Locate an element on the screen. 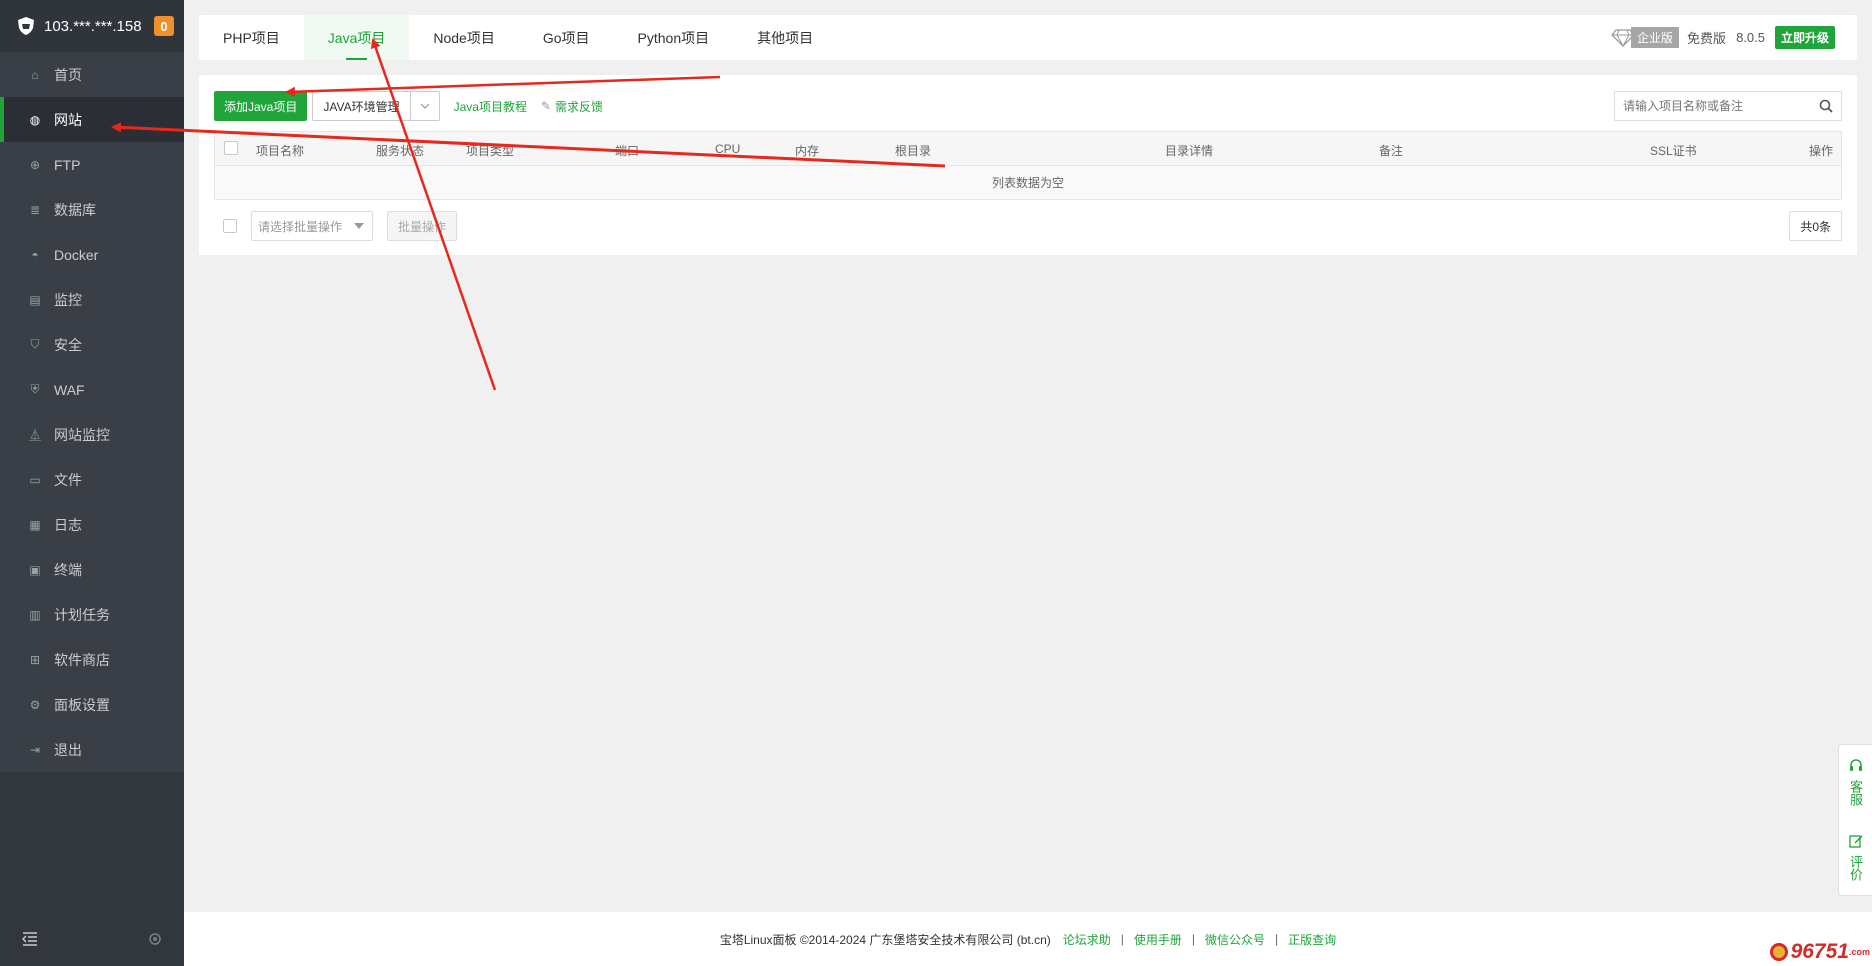  edit-icon is located at coordinates (1855, 842).